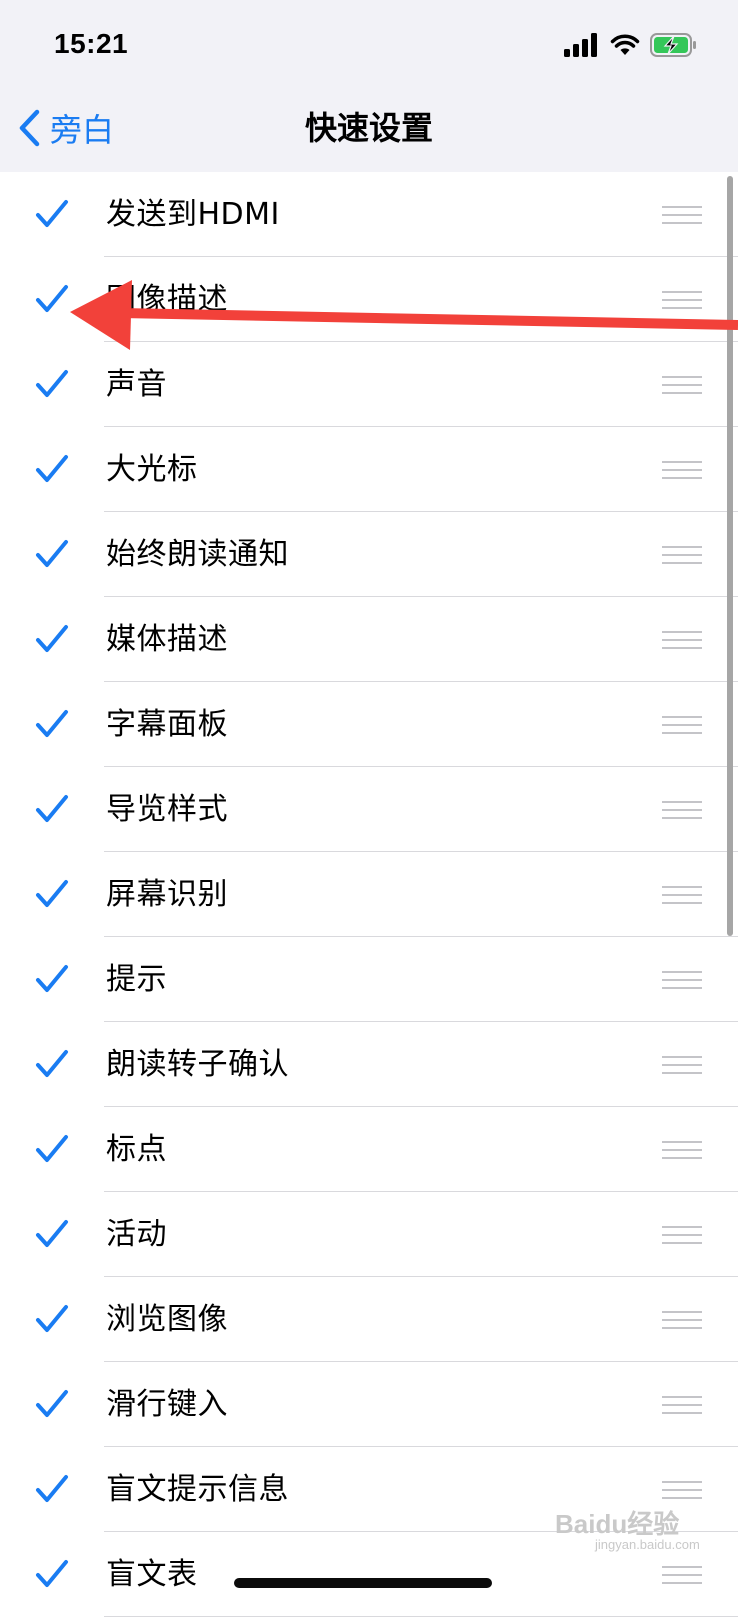 This screenshot has width=738, height=1617. What do you see at coordinates (369, 639) in the screenshot?
I see `list-item: 媒体描述` at bounding box center [369, 639].